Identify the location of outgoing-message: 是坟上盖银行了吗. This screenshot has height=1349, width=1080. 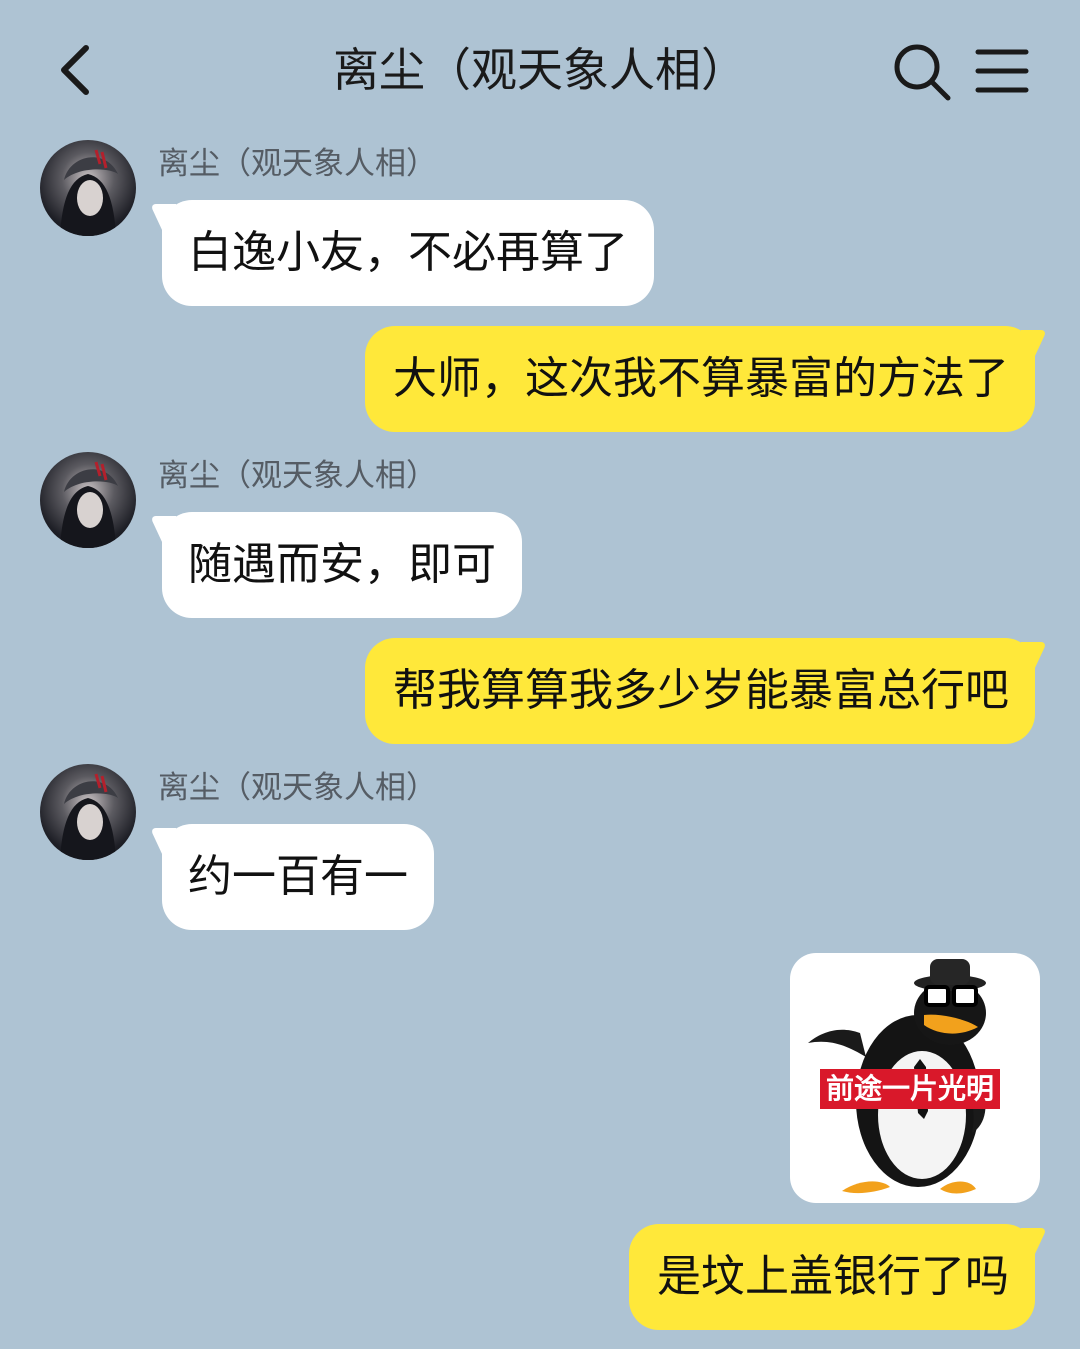
(832, 1277).